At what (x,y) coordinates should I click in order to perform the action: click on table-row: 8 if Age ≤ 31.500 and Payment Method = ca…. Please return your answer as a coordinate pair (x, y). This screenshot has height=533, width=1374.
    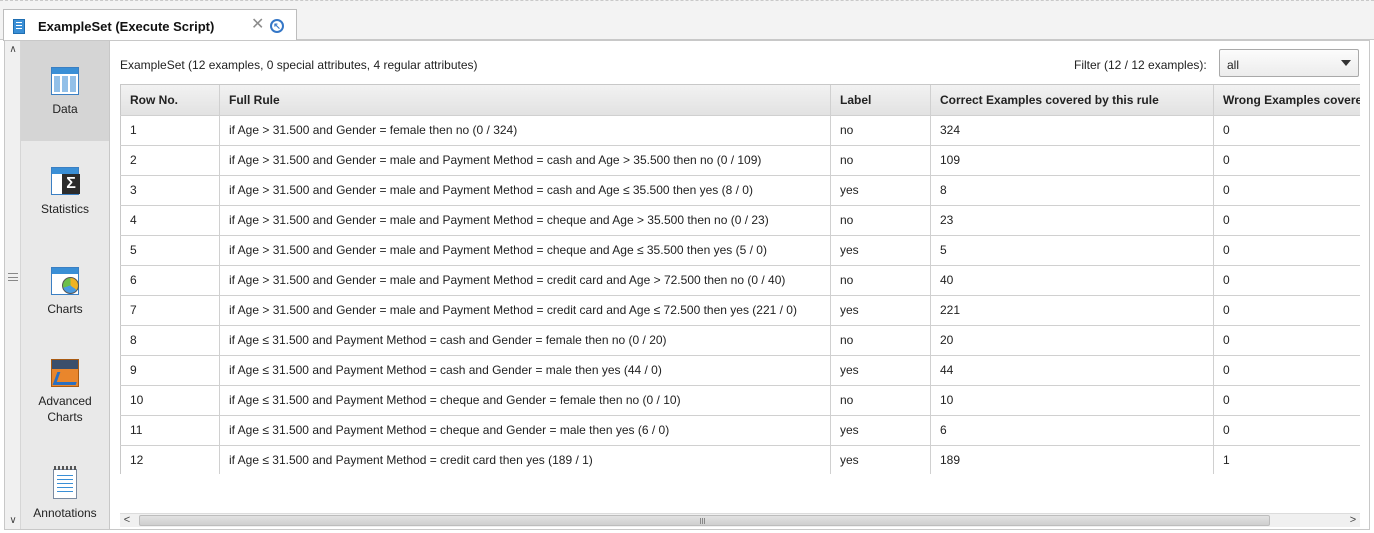
    Looking at the image, I should click on (740, 340).